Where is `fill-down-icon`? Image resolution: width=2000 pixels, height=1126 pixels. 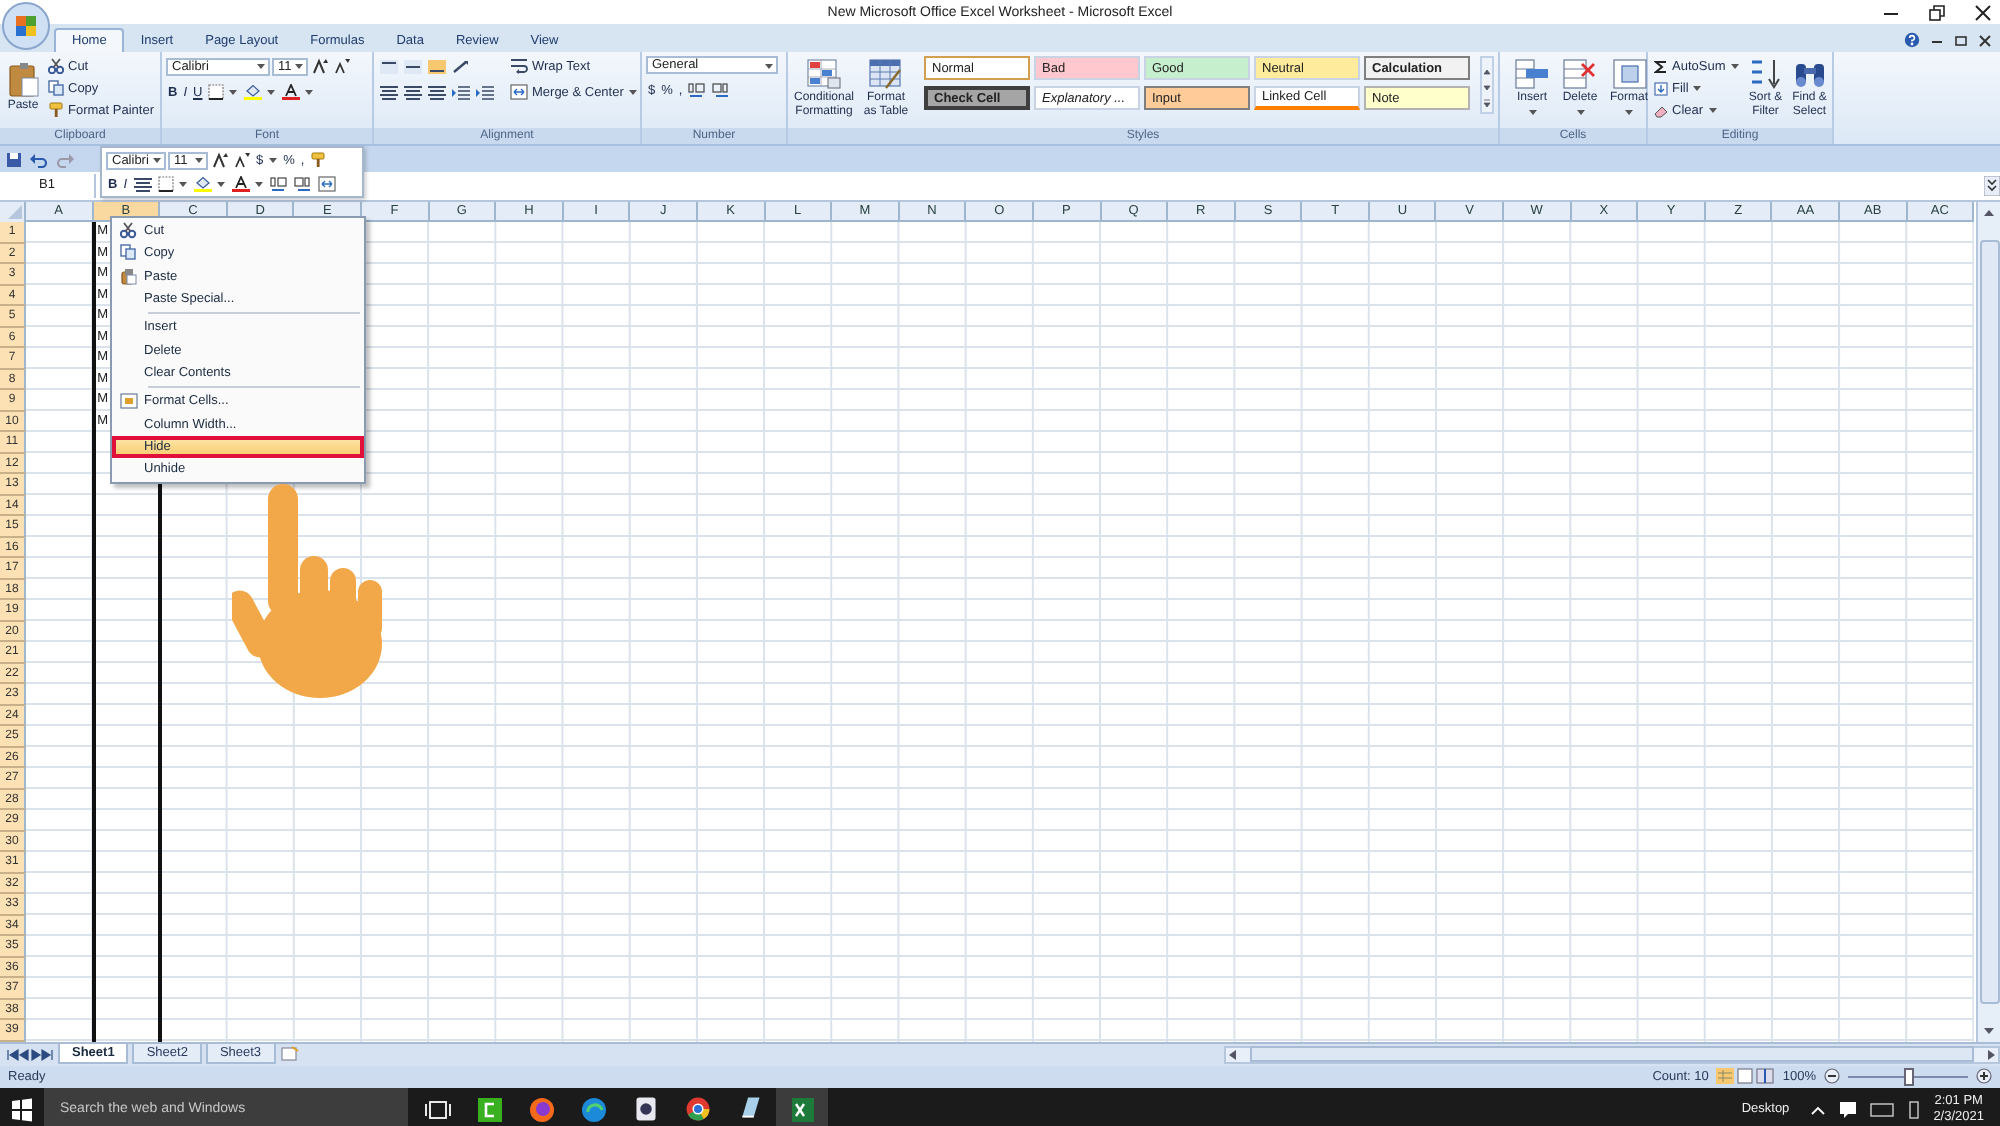 fill-down-icon is located at coordinates (1661, 88).